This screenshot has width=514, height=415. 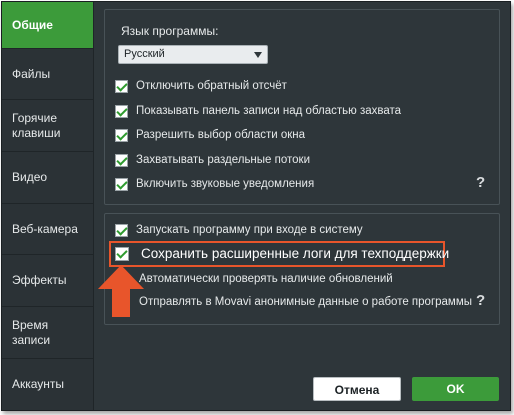 I want to click on sidebar-item-hotkeys: Горячие клавиши, so click(x=47, y=126).